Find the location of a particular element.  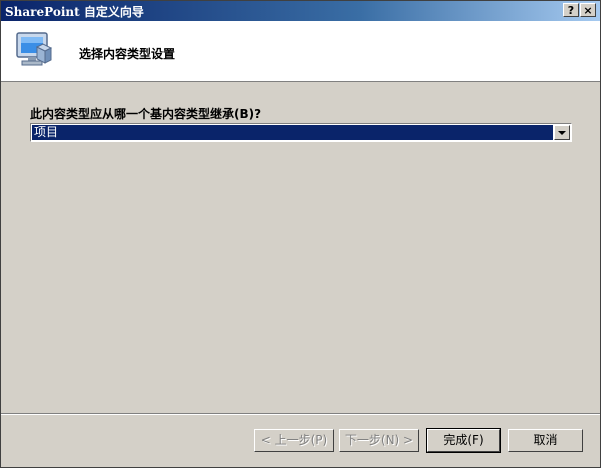

next-button: 下一步(N) > is located at coordinates (379, 440).